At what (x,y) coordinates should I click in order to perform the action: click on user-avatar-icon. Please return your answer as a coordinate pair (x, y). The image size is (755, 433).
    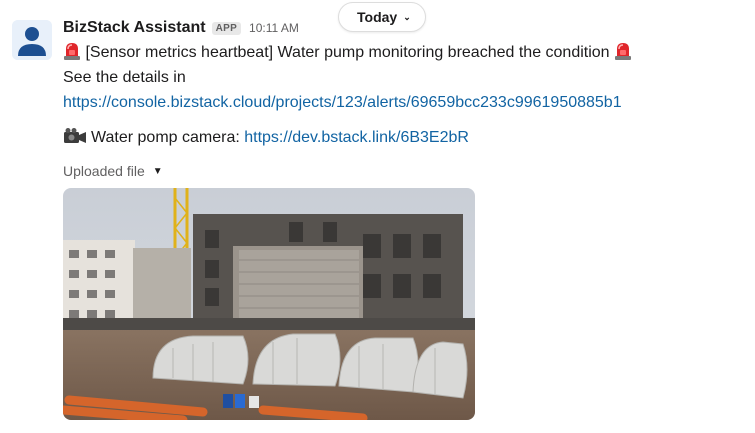
    Looking at the image, I should click on (32, 40).